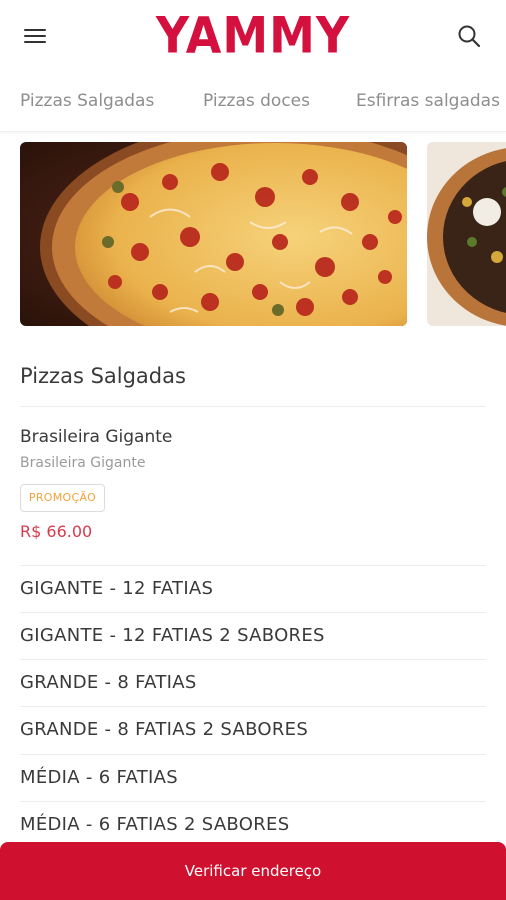  What do you see at coordinates (87, 101) in the screenshot?
I see `tab-pizzas-salgadas: Pizzas Salgadas` at bounding box center [87, 101].